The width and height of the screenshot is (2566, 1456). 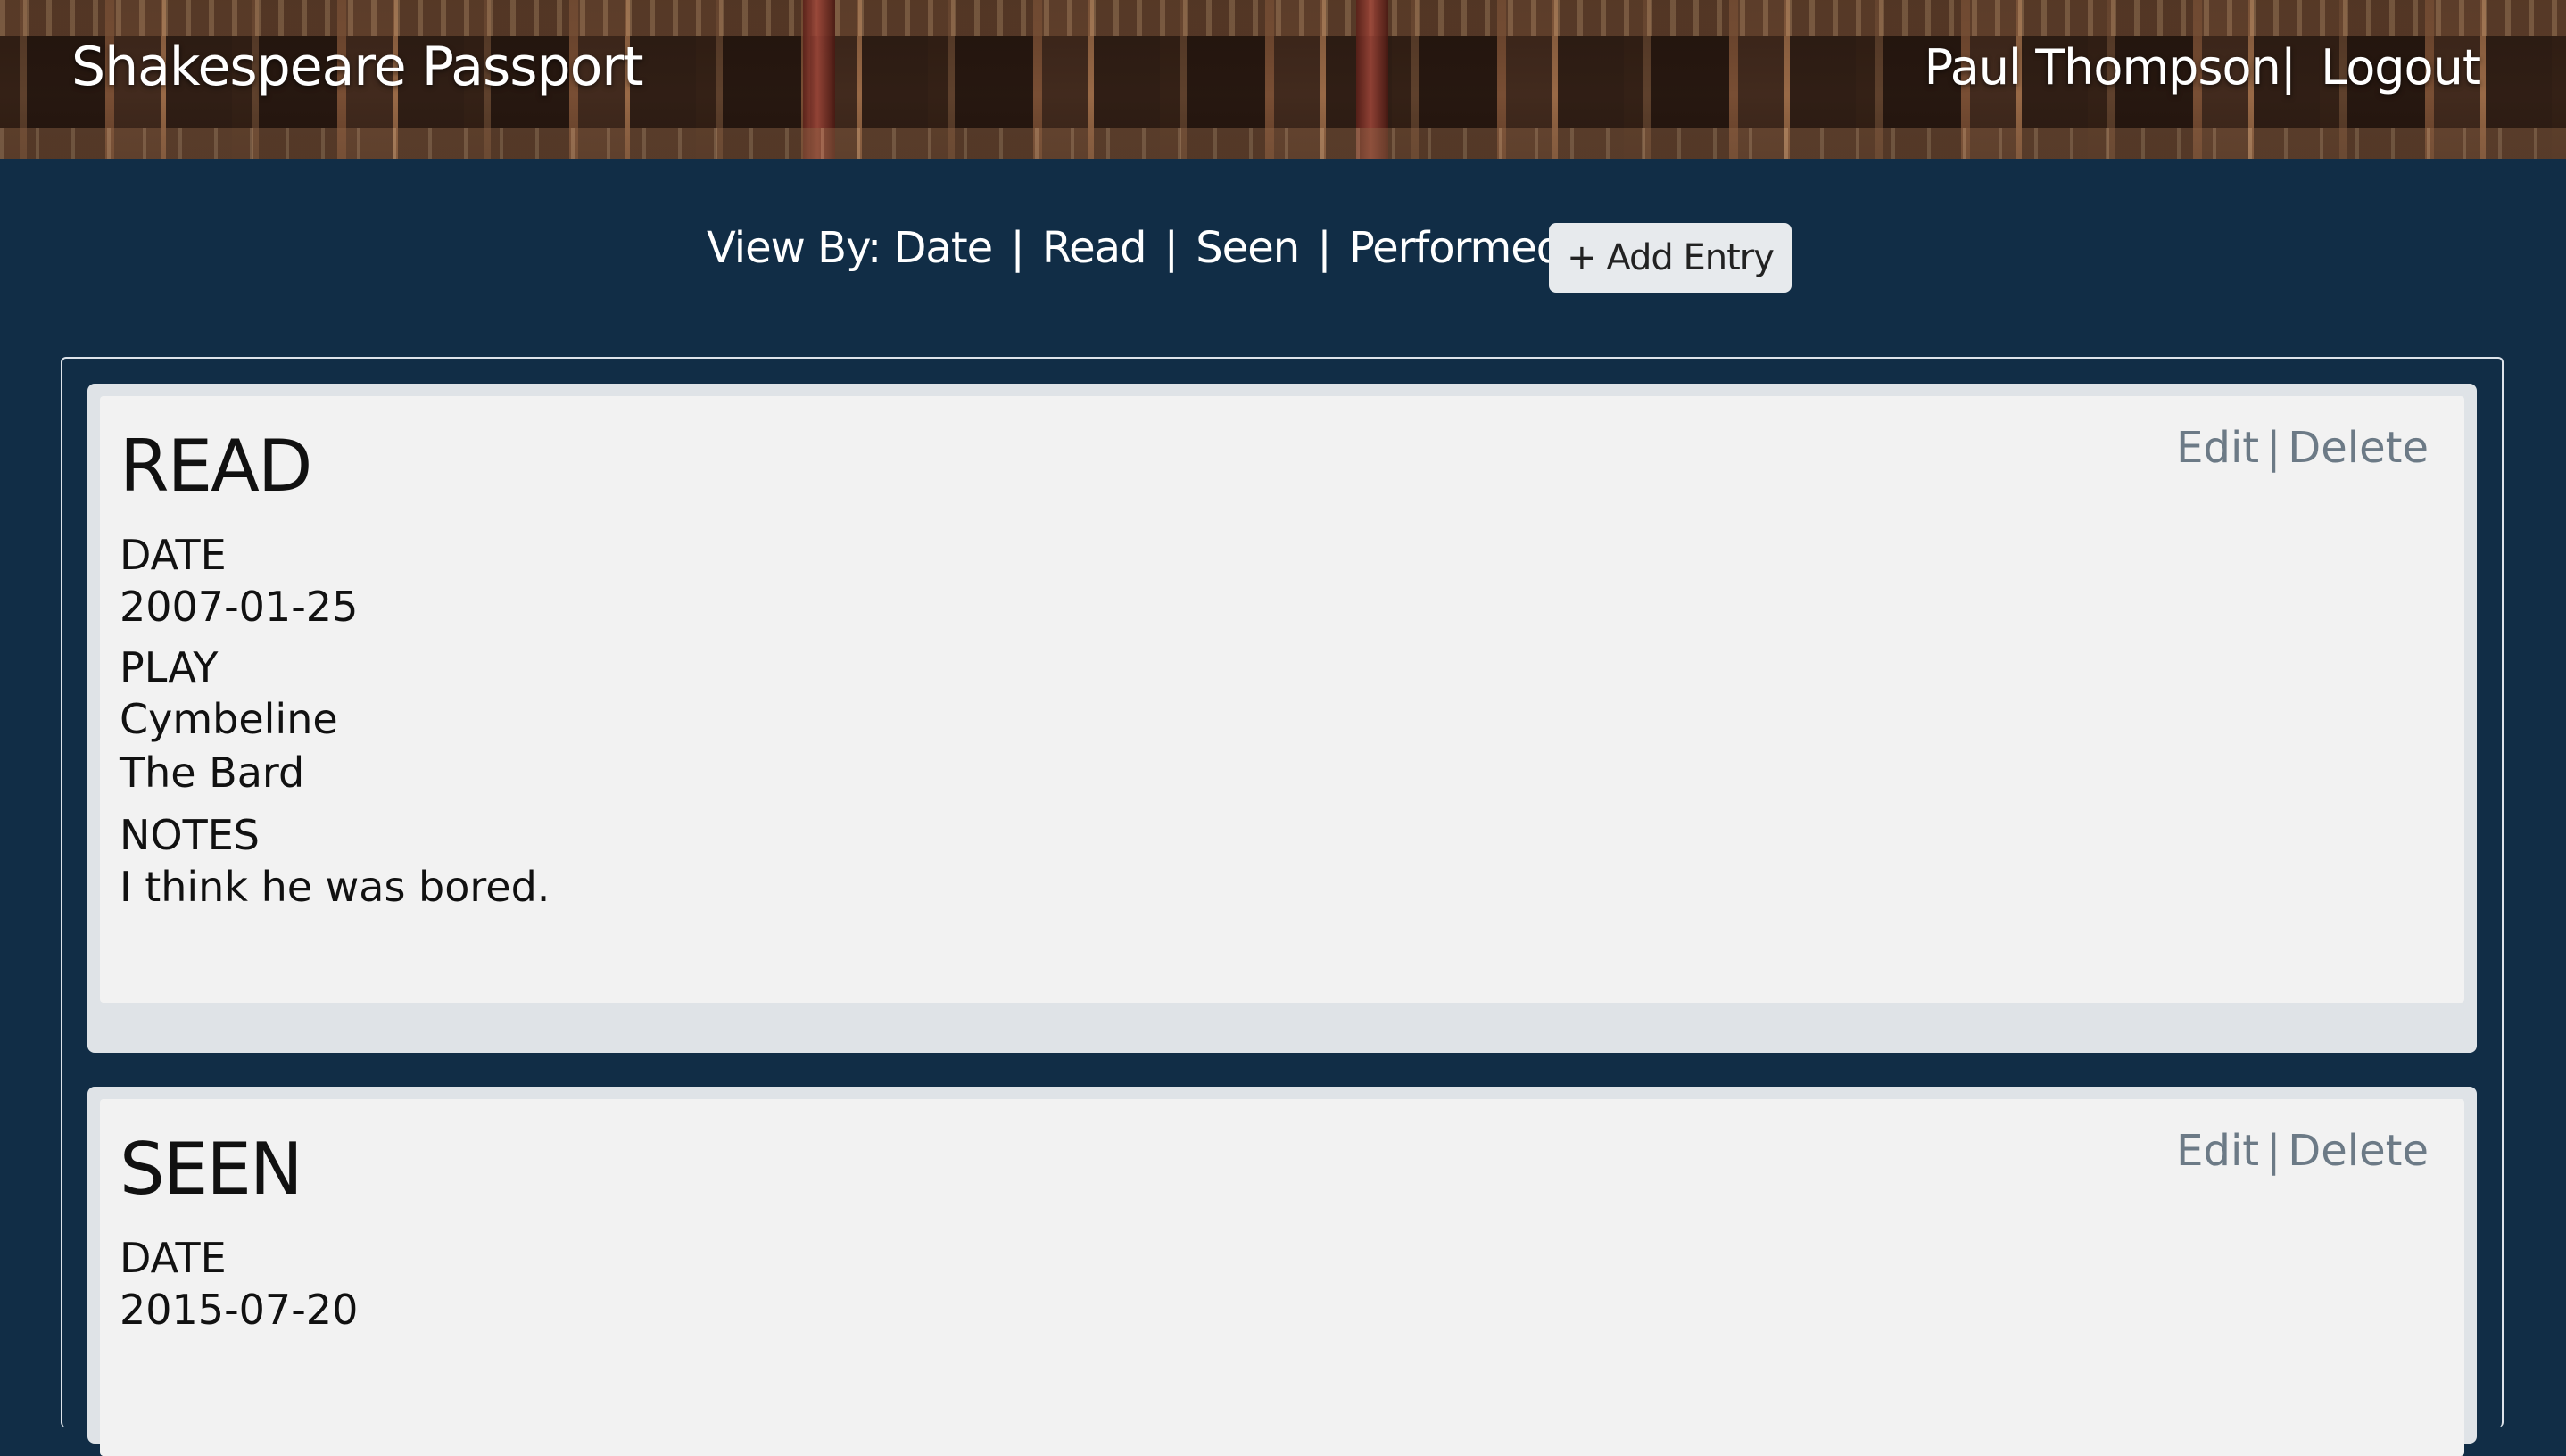 What do you see at coordinates (1670, 258) in the screenshot?
I see `add-entry-button: + Add Entry` at bounding box center [1670, 258].